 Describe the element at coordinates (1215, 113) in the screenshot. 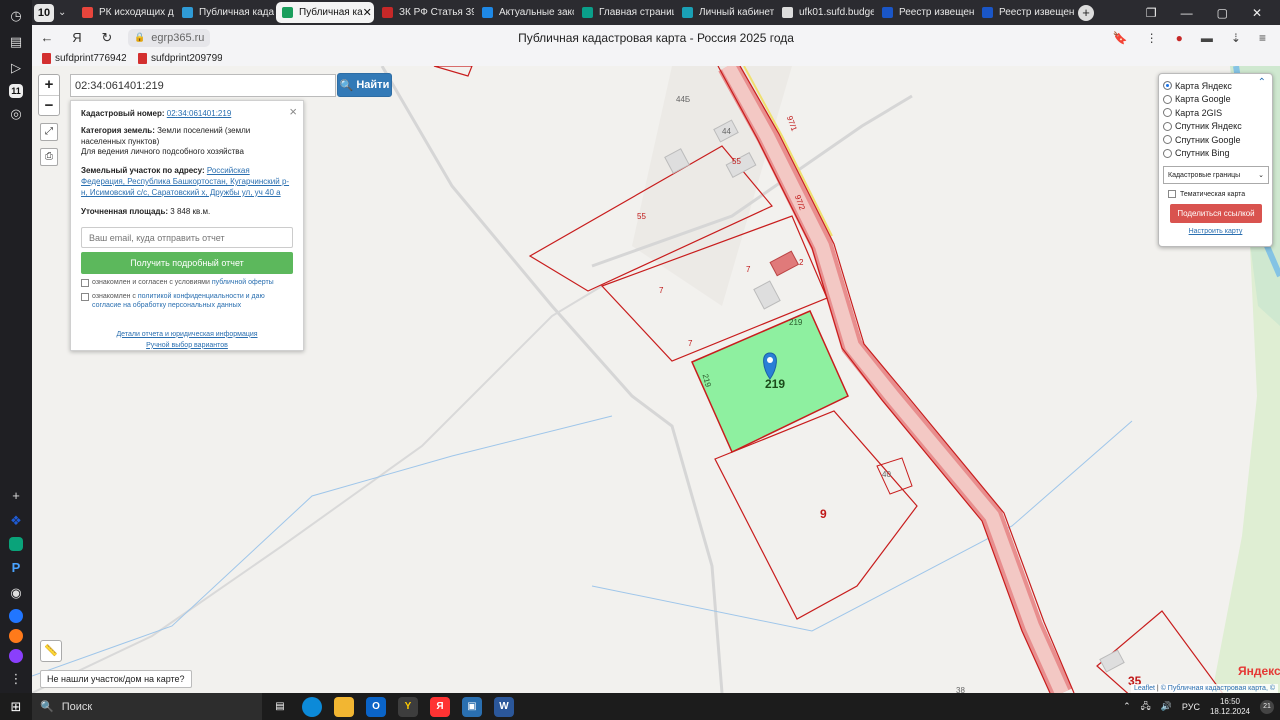

I see `layer-option: Карта 2GIS` at that location.